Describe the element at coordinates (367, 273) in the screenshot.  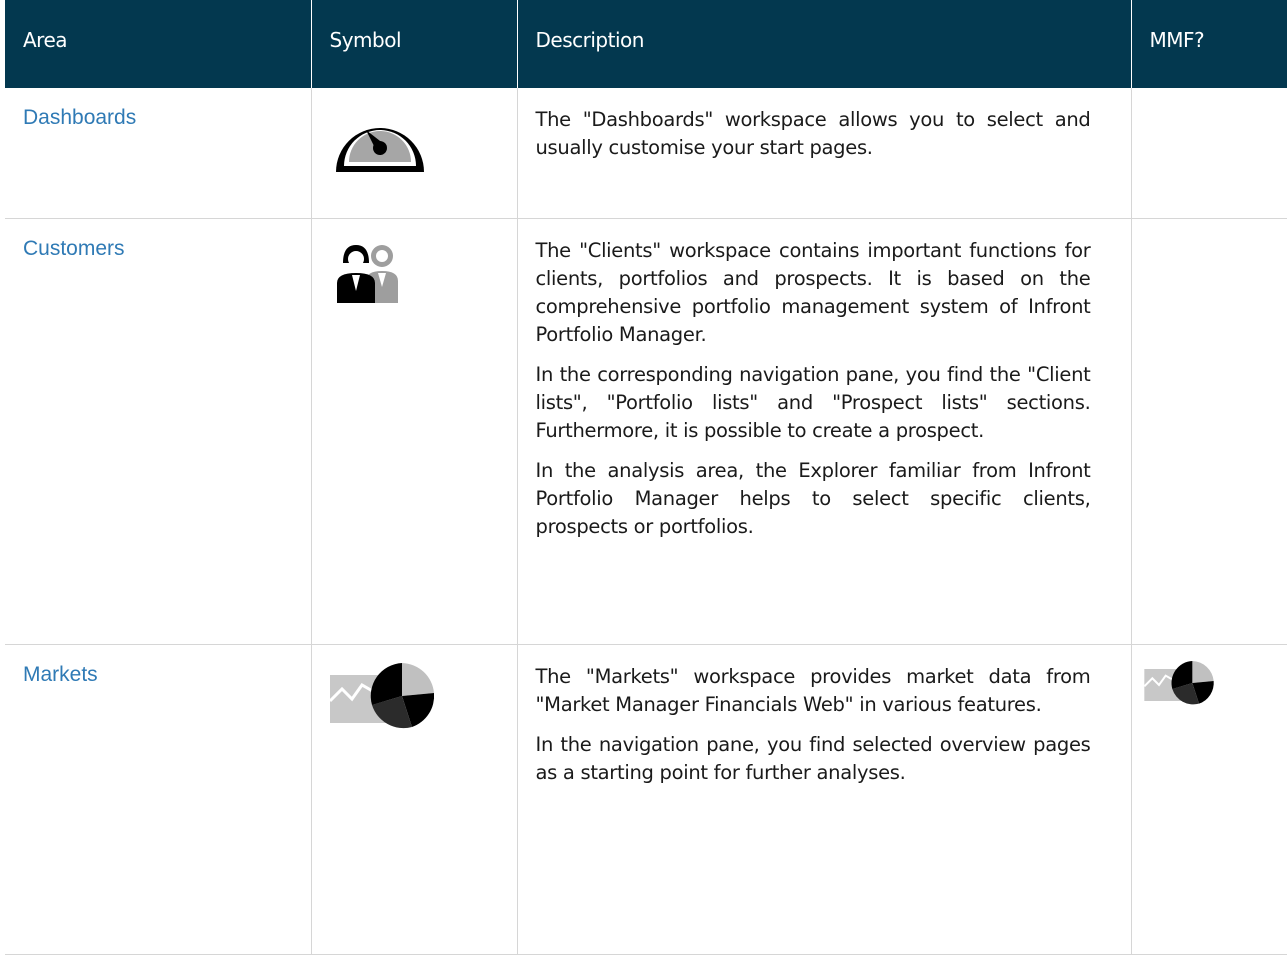
I see `clients-icon` at that location.